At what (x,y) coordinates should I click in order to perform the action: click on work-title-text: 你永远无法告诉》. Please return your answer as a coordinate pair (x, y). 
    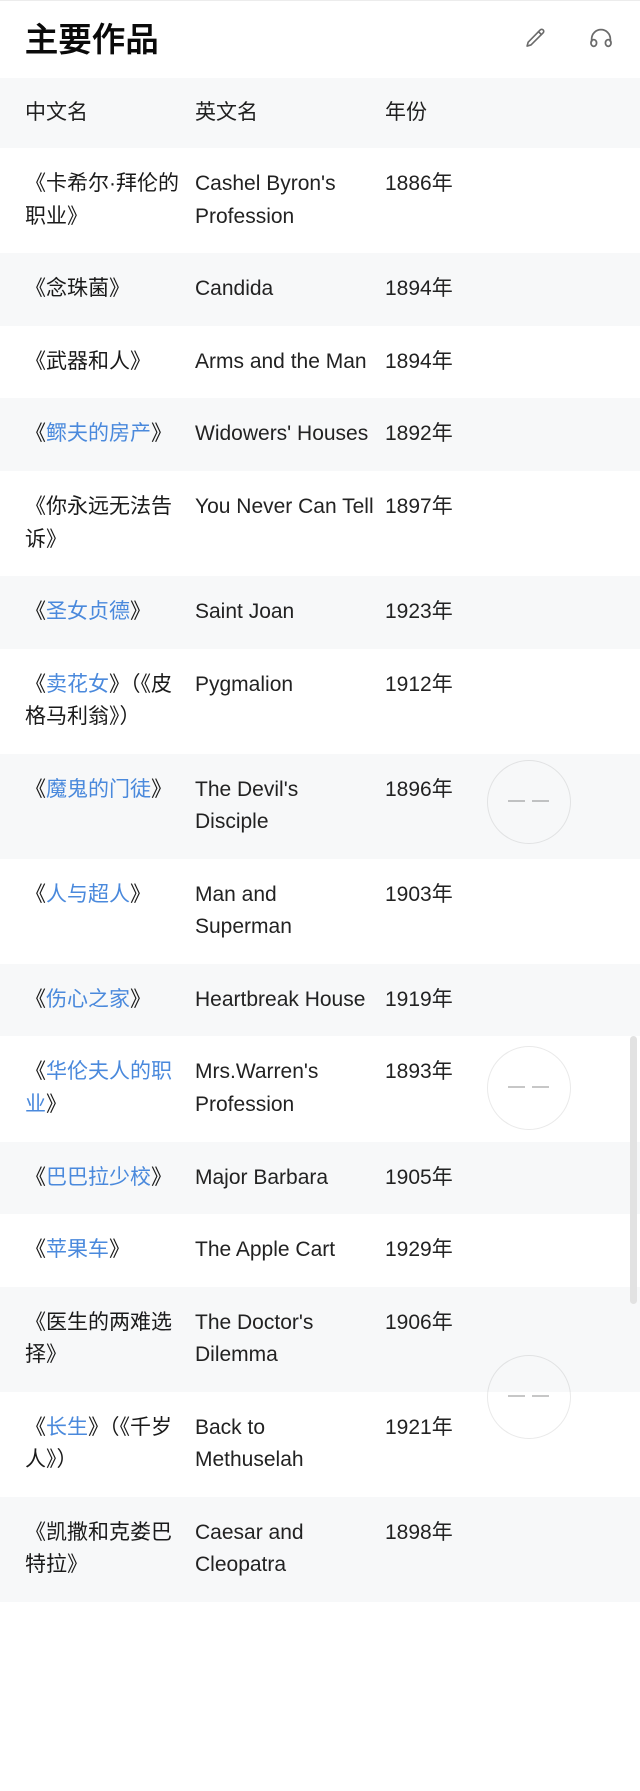
    Looking at the image, I should click on (98, 522).